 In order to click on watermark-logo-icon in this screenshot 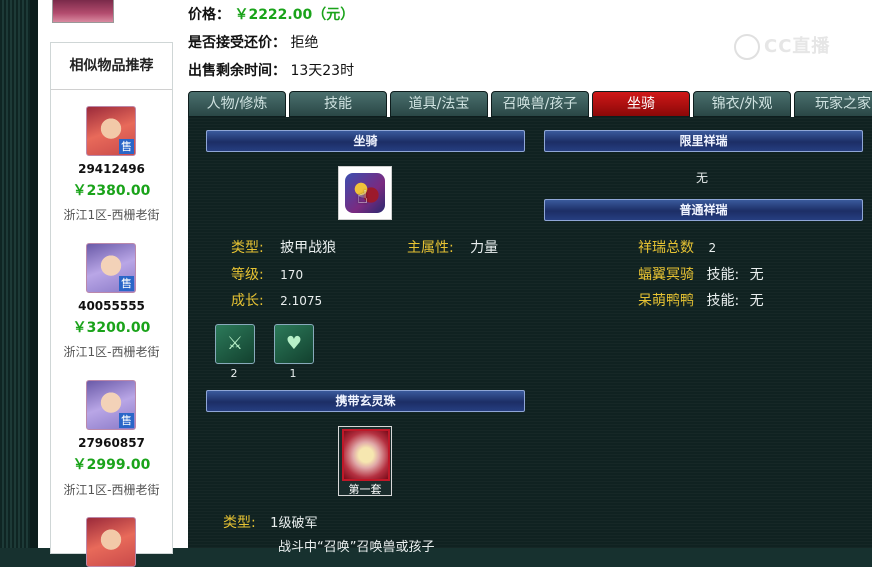, I will do `click(747, 47)`.